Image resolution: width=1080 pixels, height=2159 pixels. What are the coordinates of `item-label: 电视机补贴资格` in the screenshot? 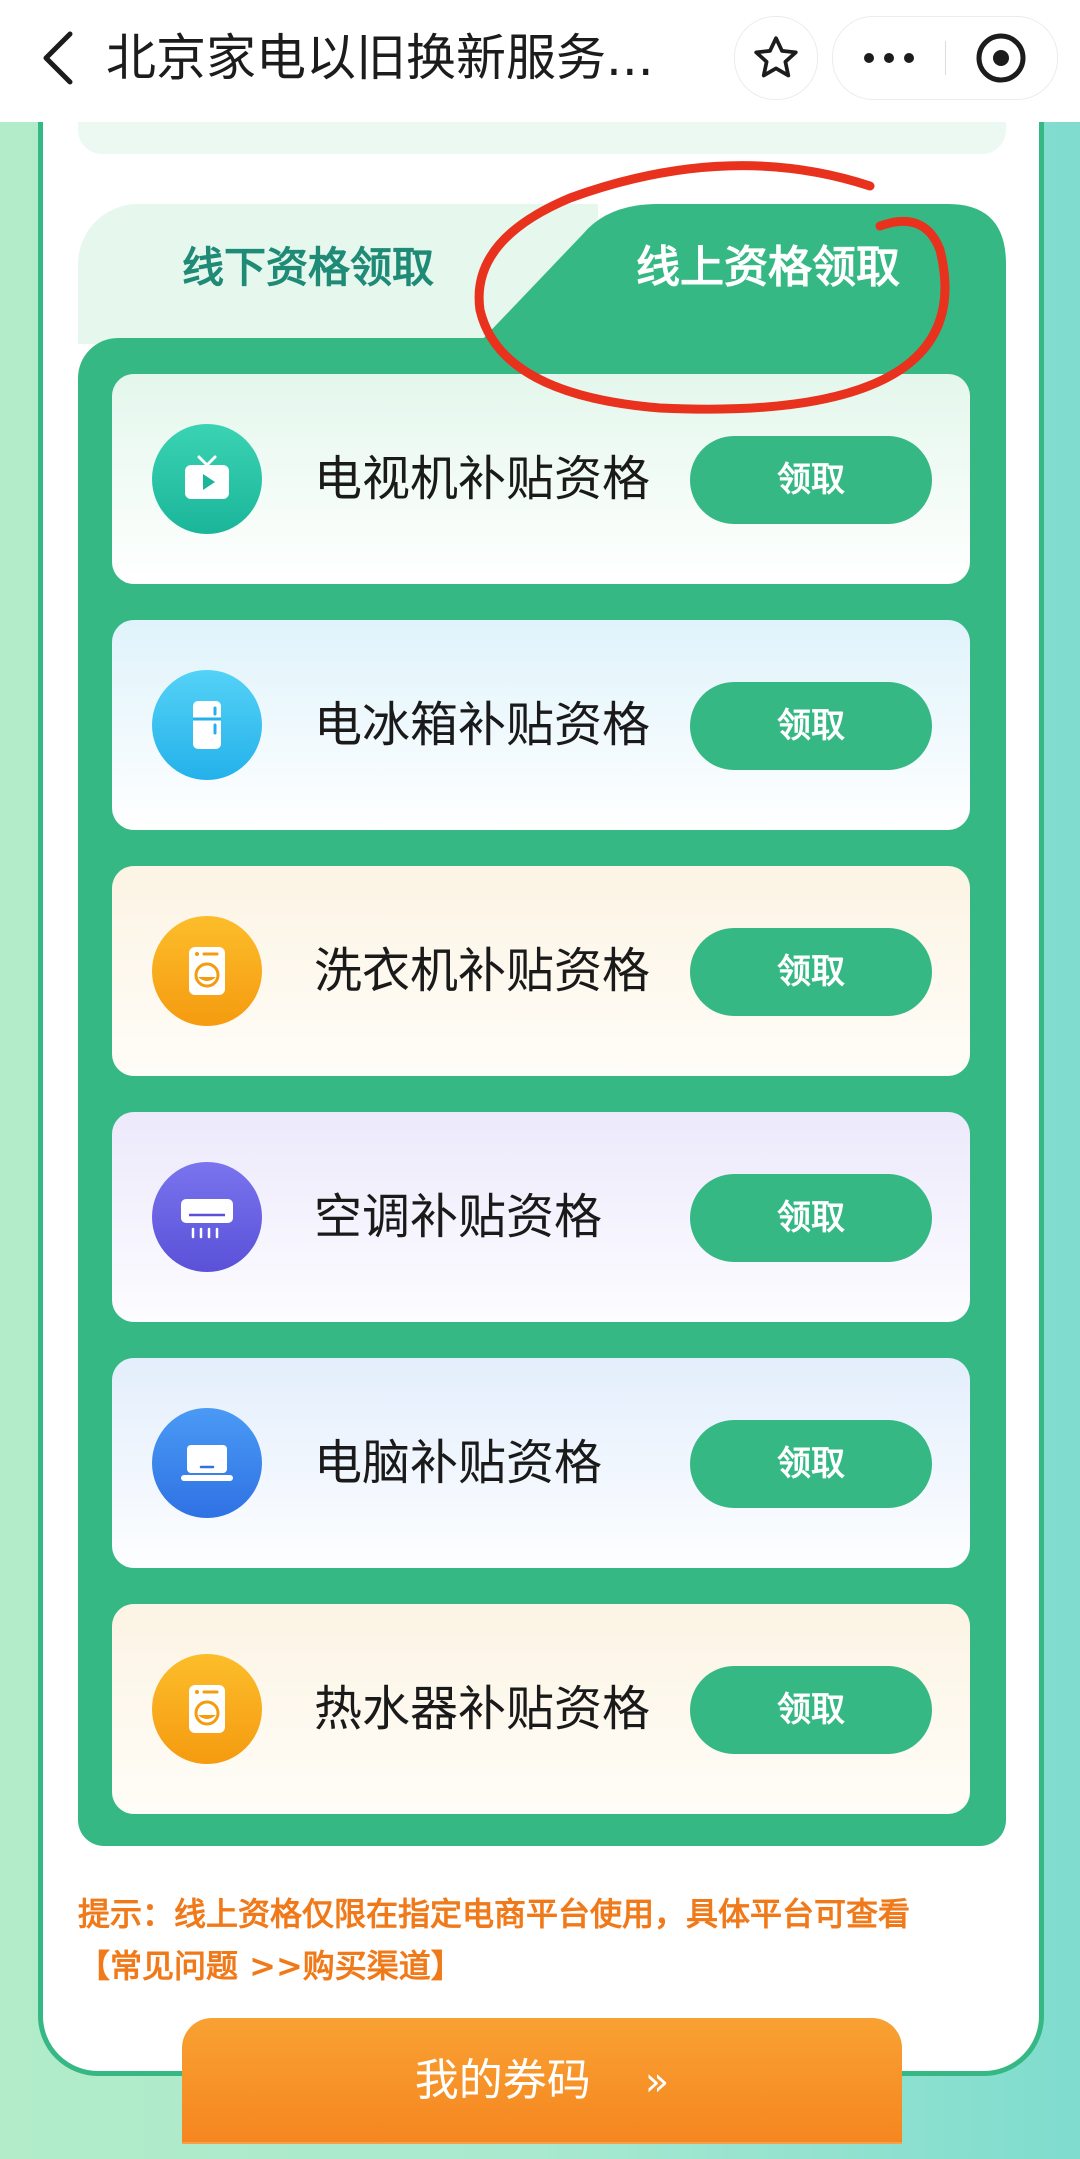 It's located at (482, 479).